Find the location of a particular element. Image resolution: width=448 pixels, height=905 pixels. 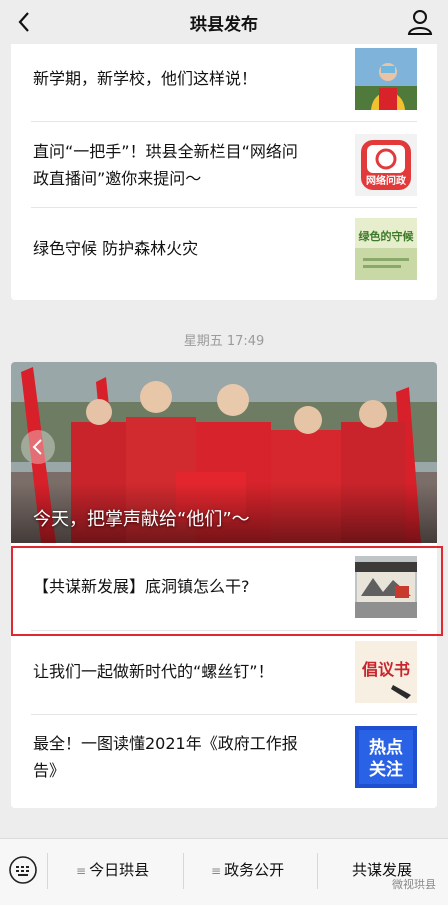

page-title: 珙县发布 is located at coordinates (224, 25).